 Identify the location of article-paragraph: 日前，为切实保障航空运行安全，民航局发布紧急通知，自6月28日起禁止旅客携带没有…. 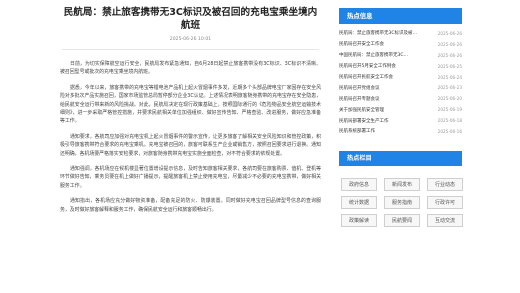
(190, 68).